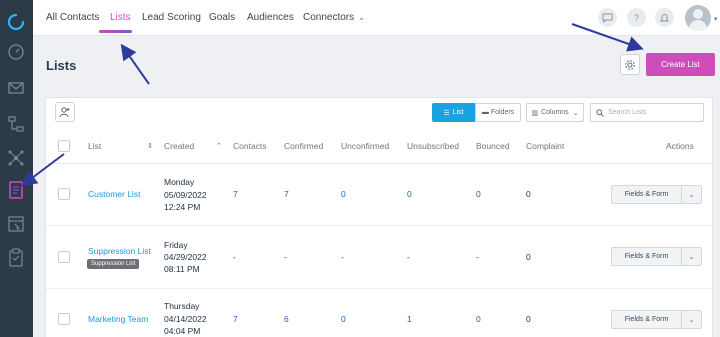 The width and height of the screenshot is (720, 337). I want to click on avatar, so click(698, 18).